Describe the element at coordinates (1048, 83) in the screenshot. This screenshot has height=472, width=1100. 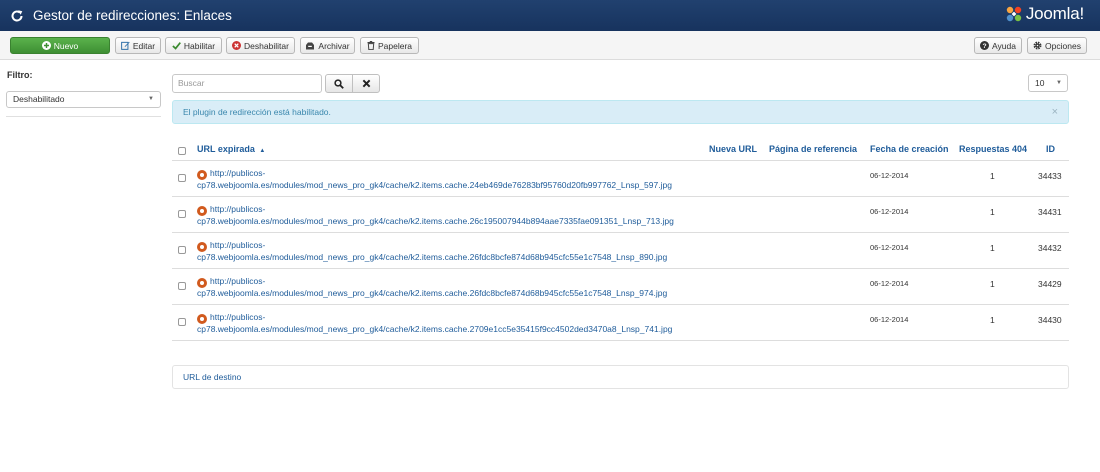
I see `list-limit-select: 10 ▼` at that location.